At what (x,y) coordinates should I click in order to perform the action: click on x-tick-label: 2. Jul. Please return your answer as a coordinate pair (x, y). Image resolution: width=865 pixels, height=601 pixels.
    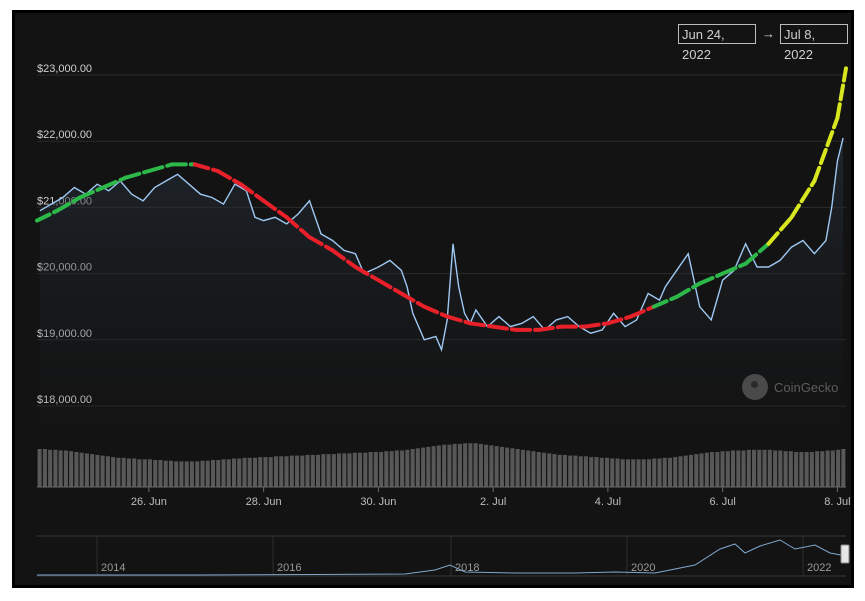
    Looking at the image, I should click on (493, 502).